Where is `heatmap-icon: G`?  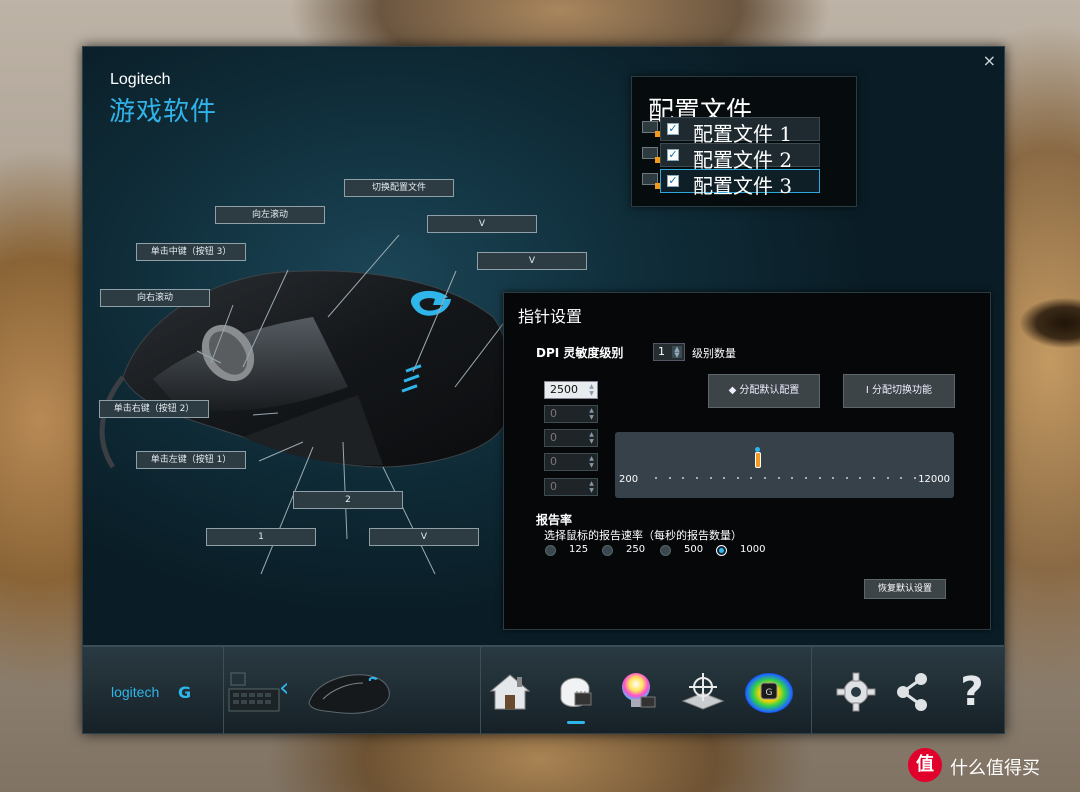 heatmap-icon: G is located at coordinates (769, 692).